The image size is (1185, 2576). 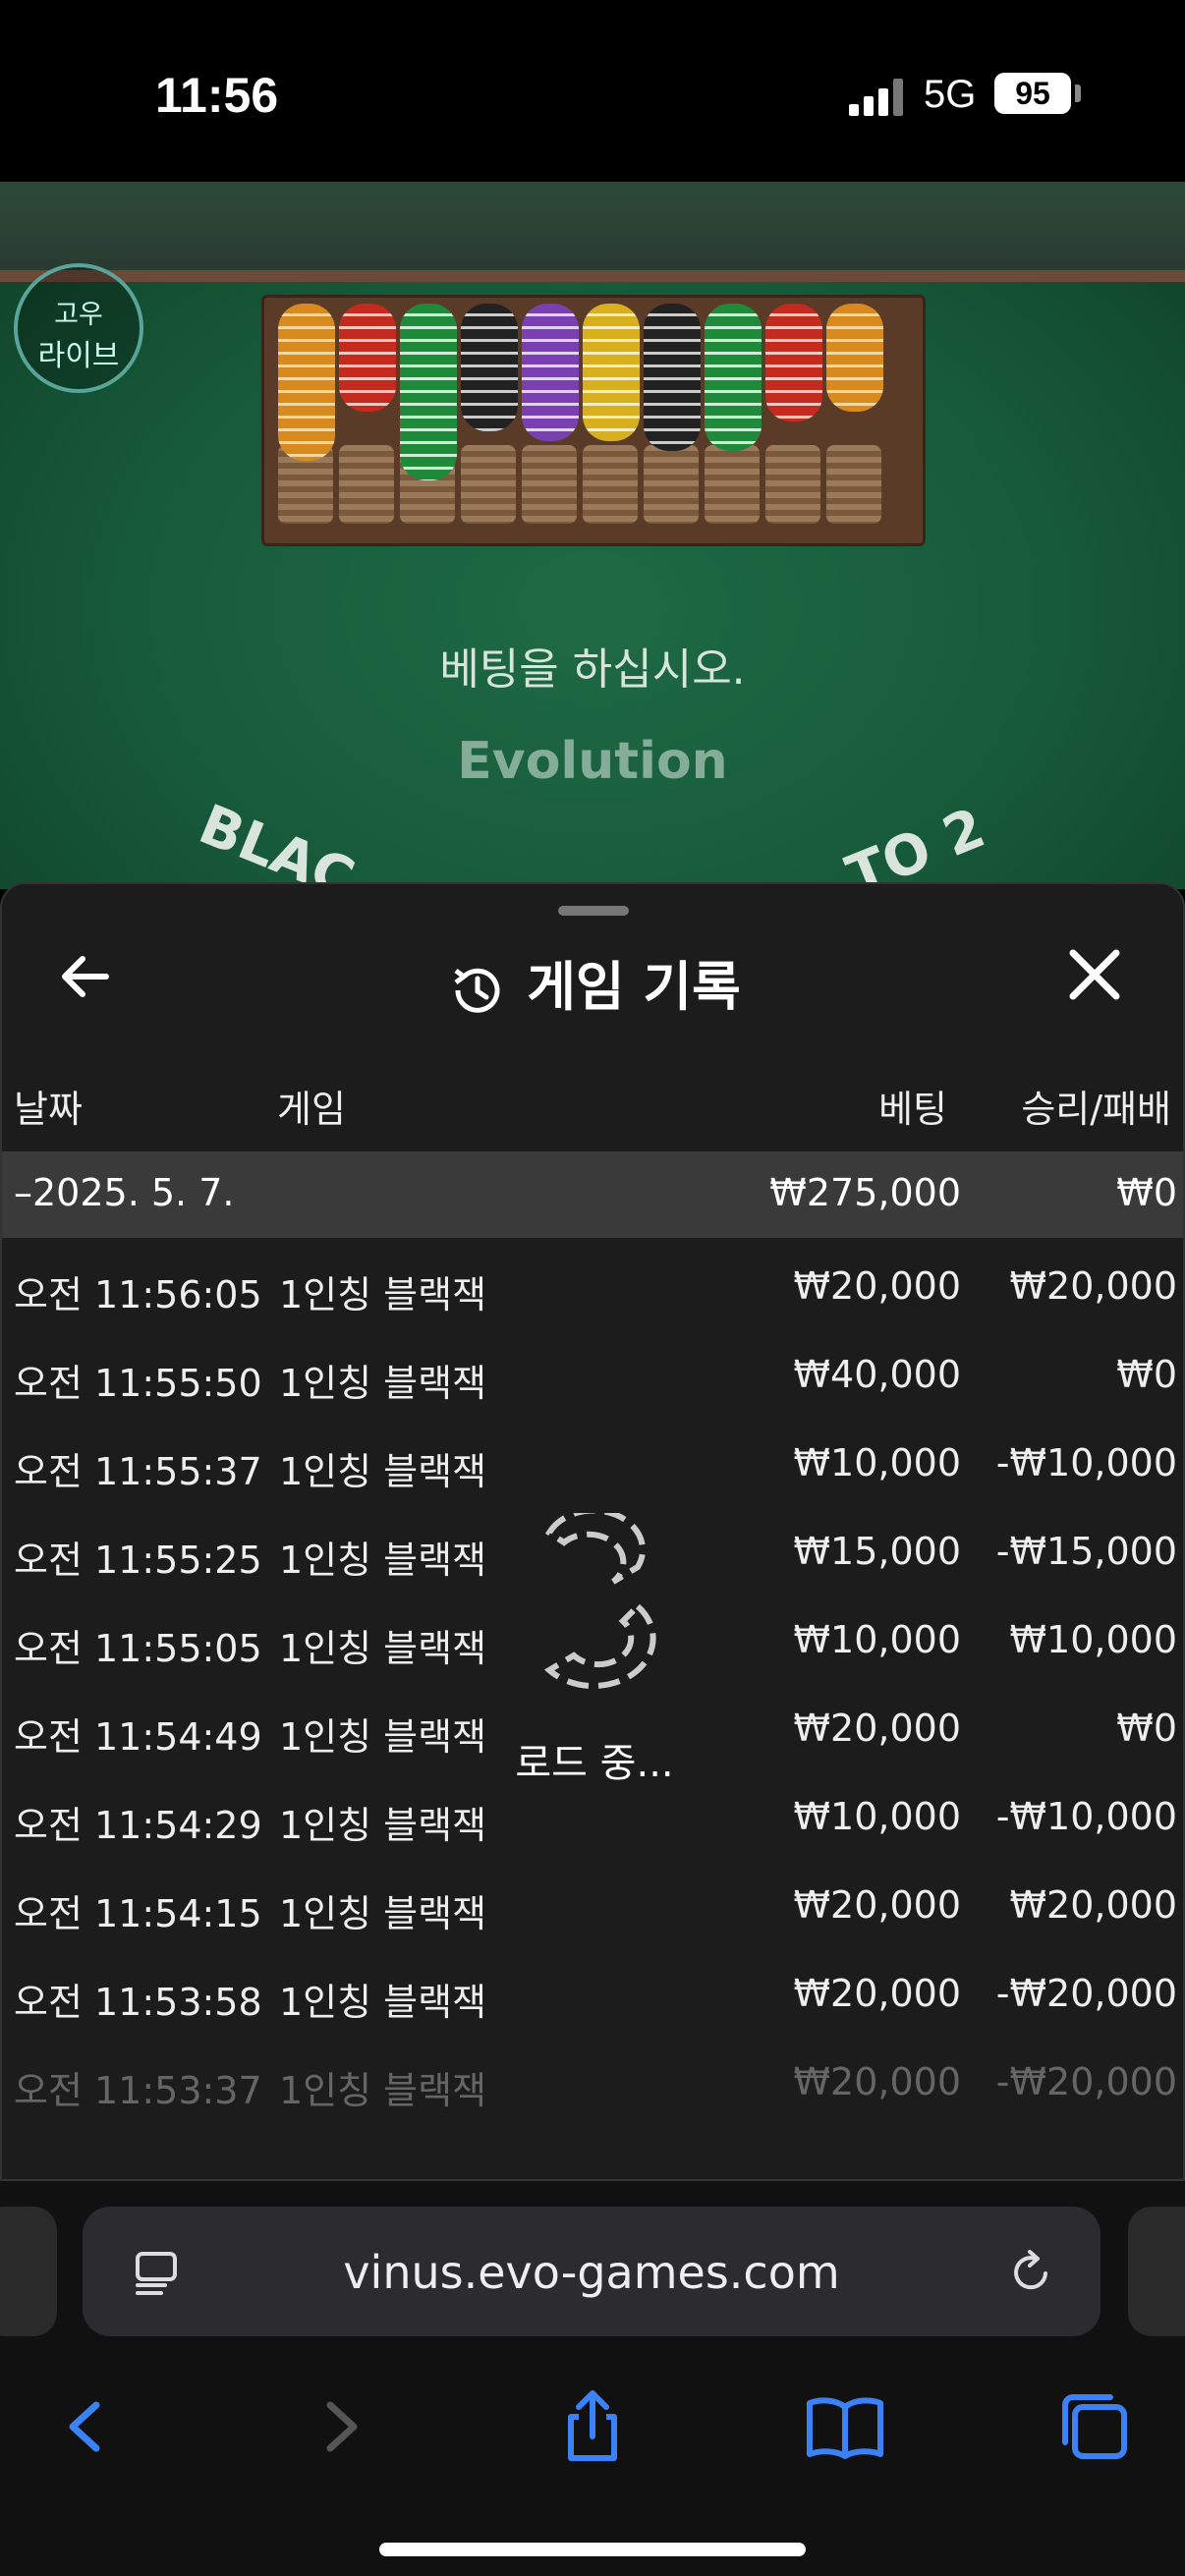 I want to click on row-bet: ₩40,000, so click(x=877, y=1374).